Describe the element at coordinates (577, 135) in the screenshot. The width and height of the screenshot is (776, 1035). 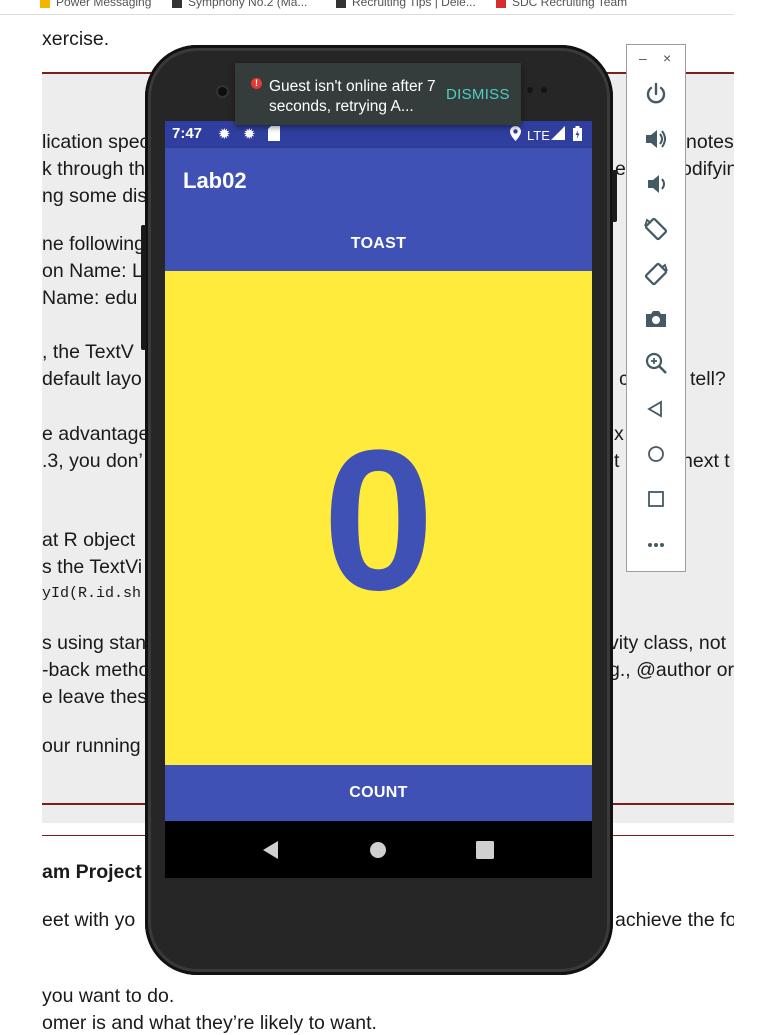
I see `battery-icon` at that location.